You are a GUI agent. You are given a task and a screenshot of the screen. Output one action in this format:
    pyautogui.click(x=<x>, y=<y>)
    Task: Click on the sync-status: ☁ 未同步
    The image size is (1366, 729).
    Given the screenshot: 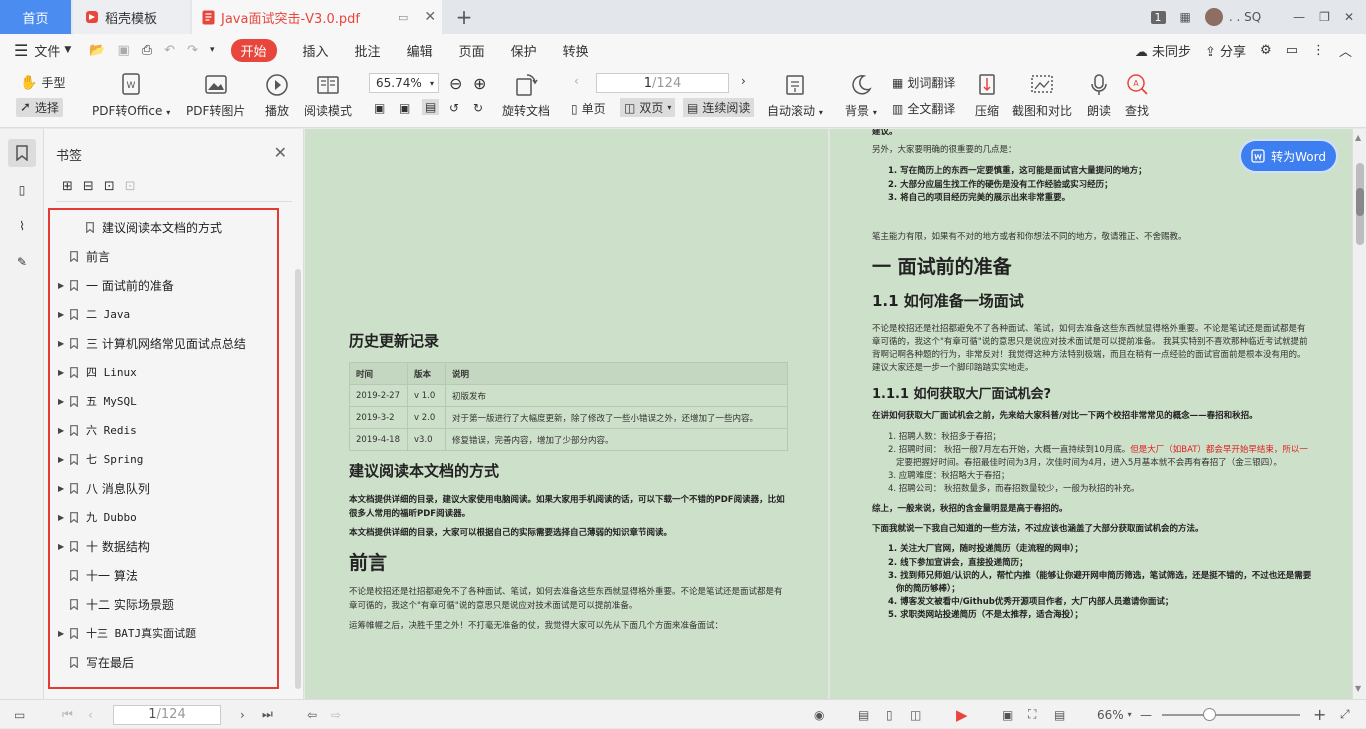 What is the action you would take?
    pyautogui.click(x=1163, y=50)
    